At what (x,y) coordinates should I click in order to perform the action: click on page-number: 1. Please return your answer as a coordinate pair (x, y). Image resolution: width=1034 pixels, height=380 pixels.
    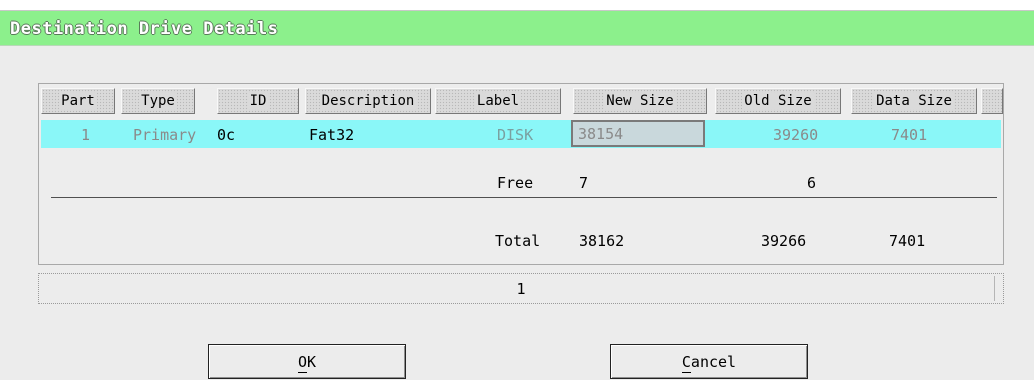
    Looking at the image, I should click on (521, 288).